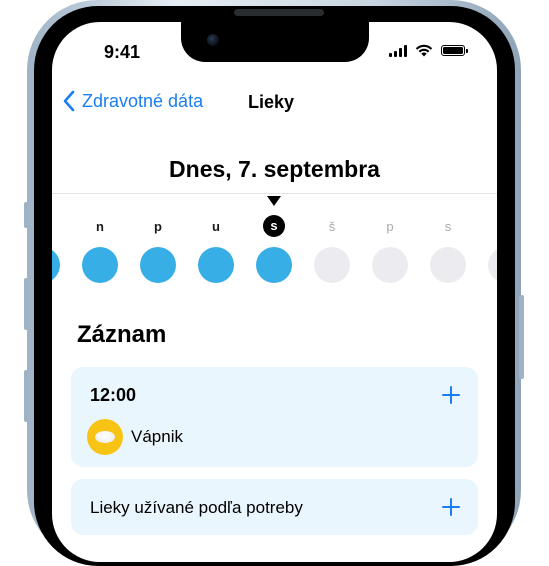 This screenshot has height=566, width=549. I want to click on battery-icon, so click(454, 50).